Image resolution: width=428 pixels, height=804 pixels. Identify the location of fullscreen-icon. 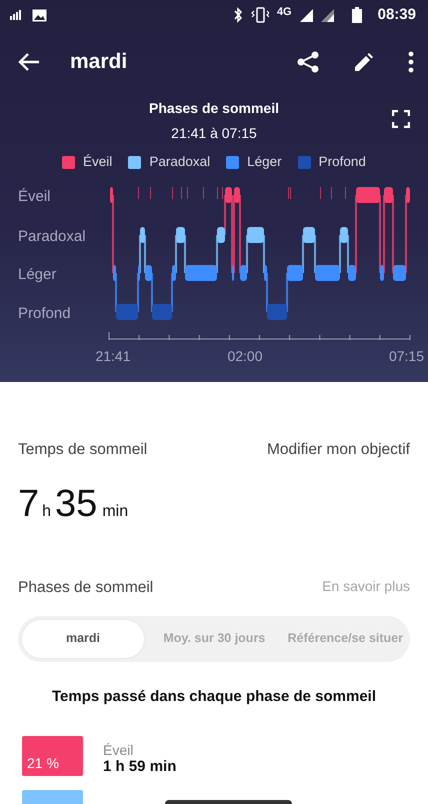
(401, 119).